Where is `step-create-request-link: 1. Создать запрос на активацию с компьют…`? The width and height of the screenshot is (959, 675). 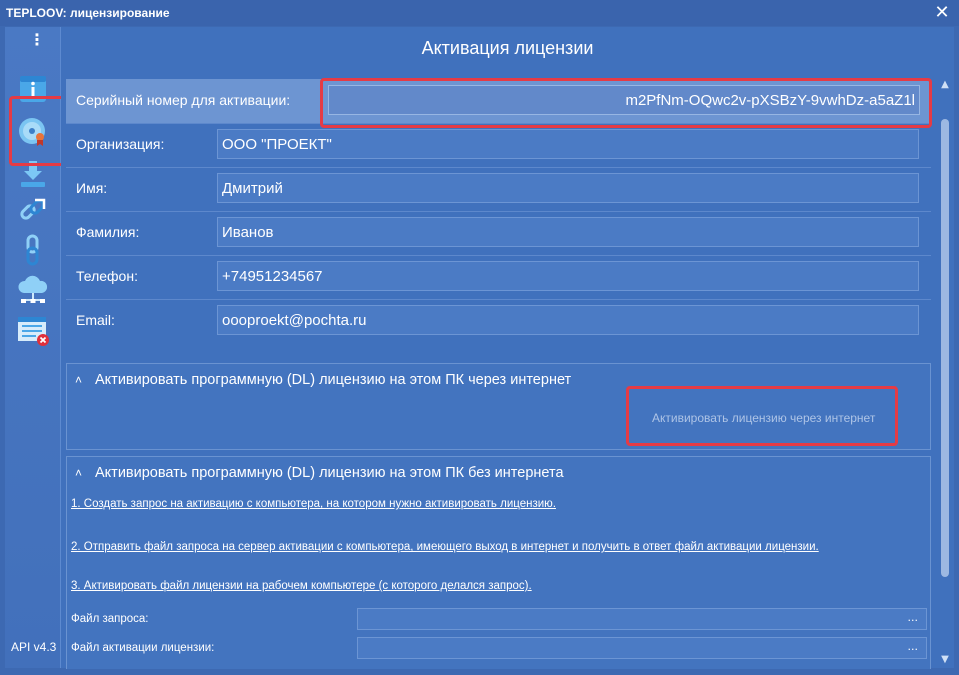 step-create-request-link: 1. Создать запрос на активацию с компьют… is located at coordinates (313, 504).